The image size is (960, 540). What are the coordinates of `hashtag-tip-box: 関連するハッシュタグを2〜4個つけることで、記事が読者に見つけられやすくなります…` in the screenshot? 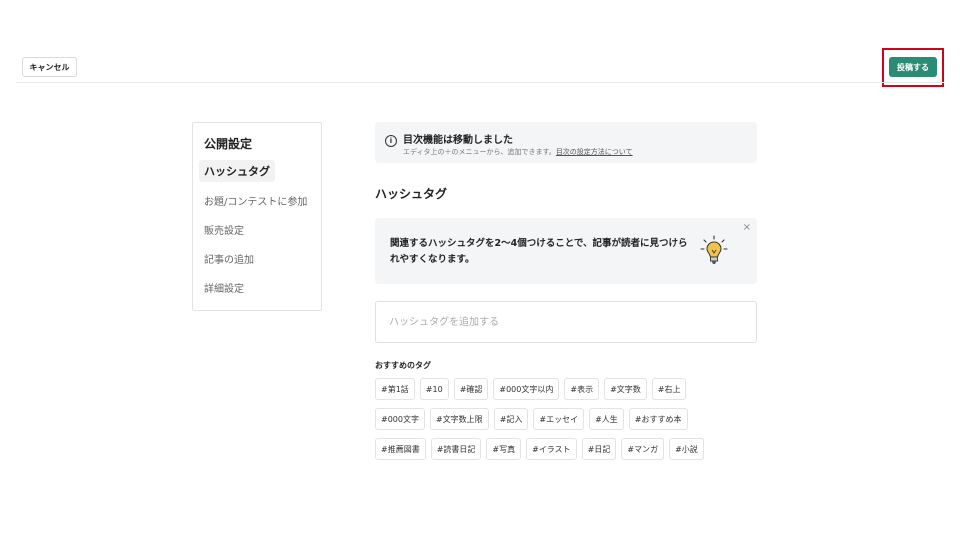 It's located at (566, 251).